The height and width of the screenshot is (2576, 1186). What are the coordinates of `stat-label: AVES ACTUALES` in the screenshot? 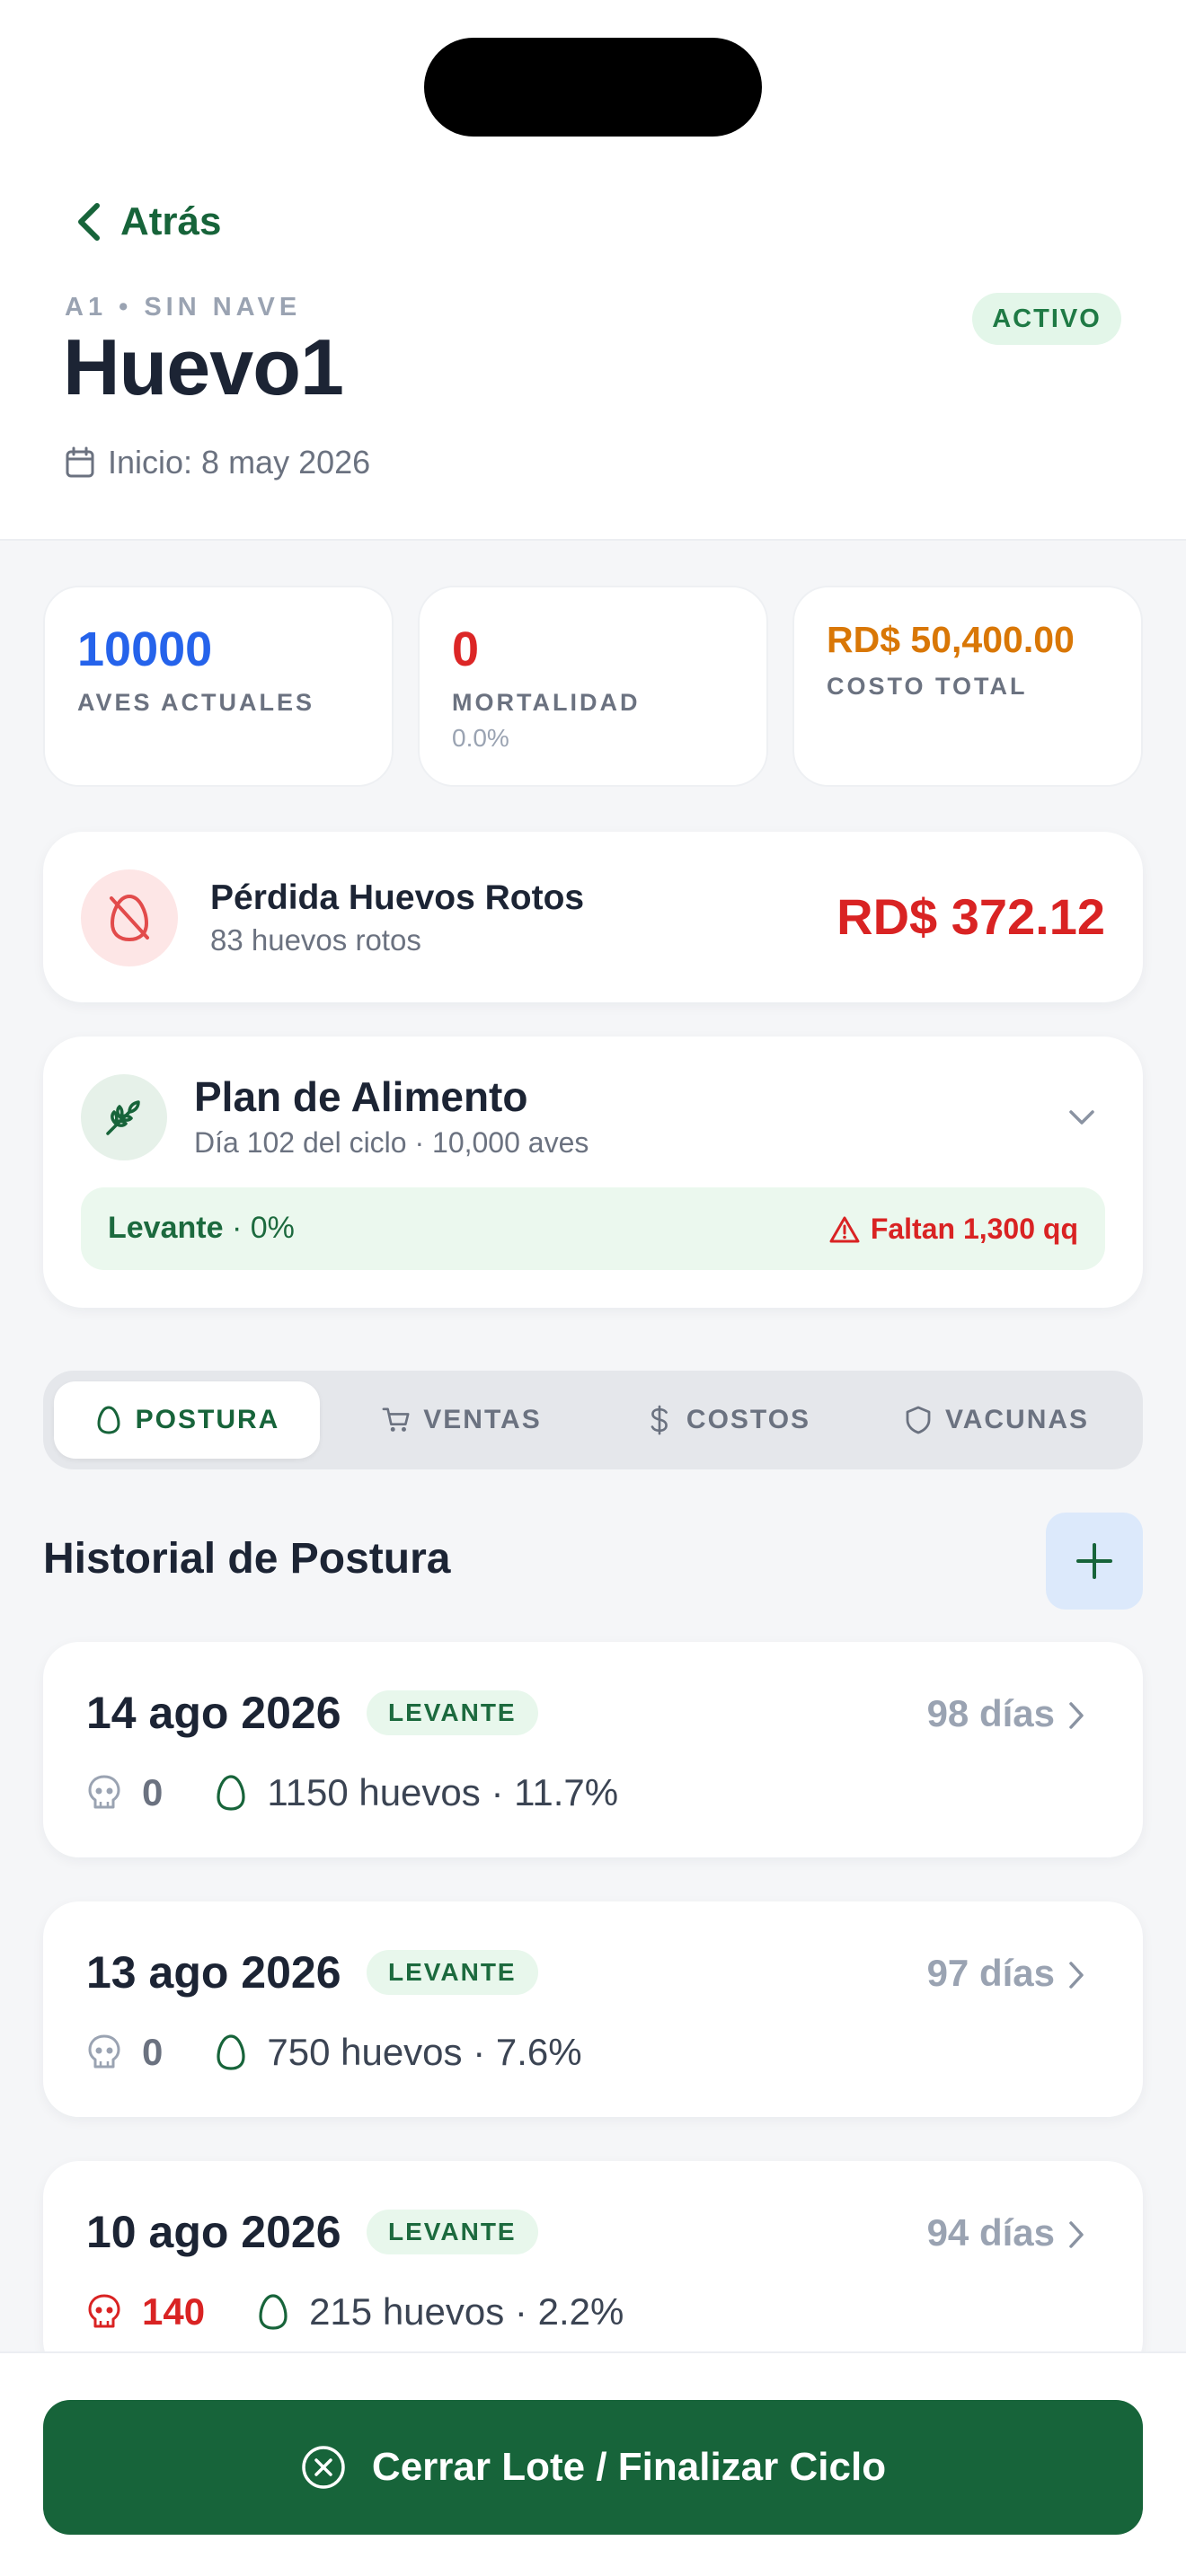 It's located at (196, 703).